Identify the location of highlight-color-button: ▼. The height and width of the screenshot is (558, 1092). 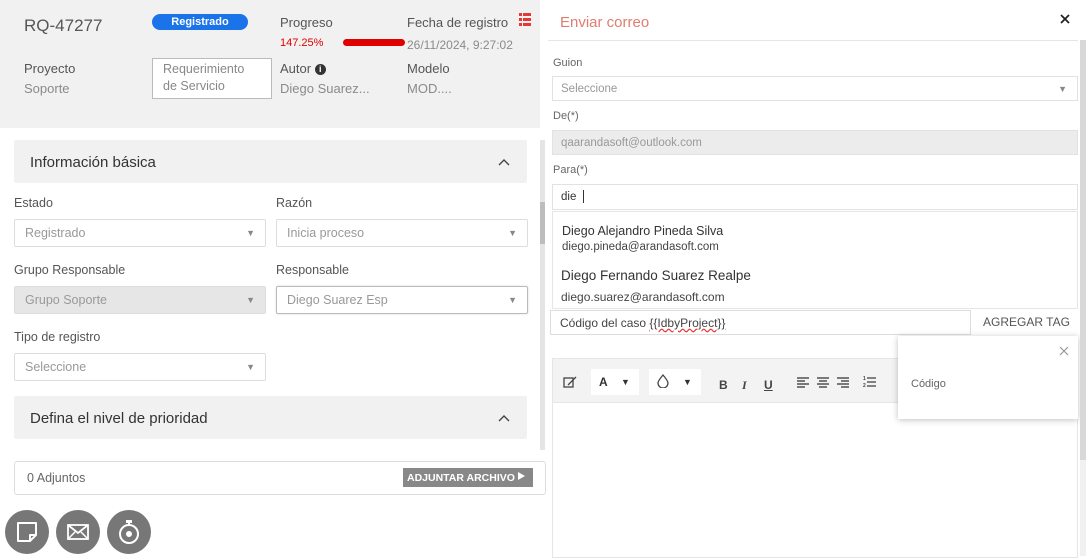
(675, 382).